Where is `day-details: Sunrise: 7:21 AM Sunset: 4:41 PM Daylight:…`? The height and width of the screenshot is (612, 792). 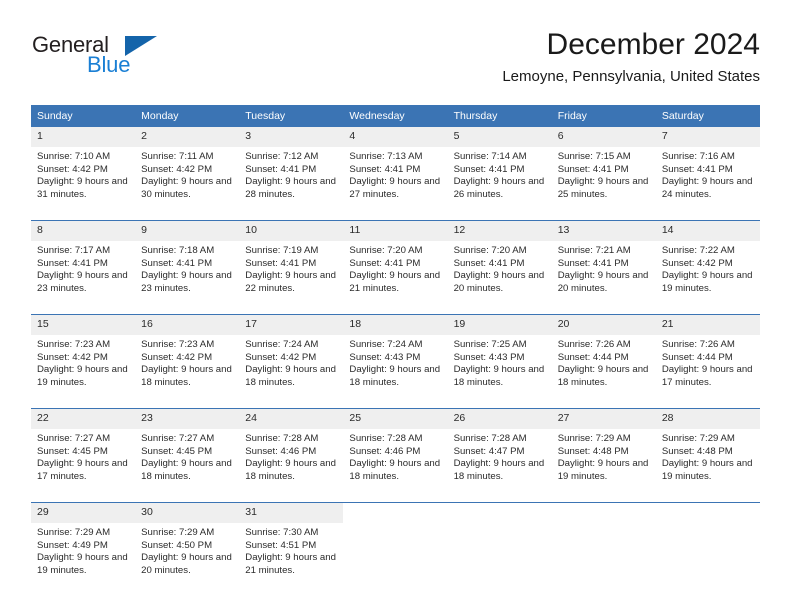
day-details: Sunrise: 7:21 AM Sunset: 4:41 PM Daylight:… is located at coordinates (604, 268).